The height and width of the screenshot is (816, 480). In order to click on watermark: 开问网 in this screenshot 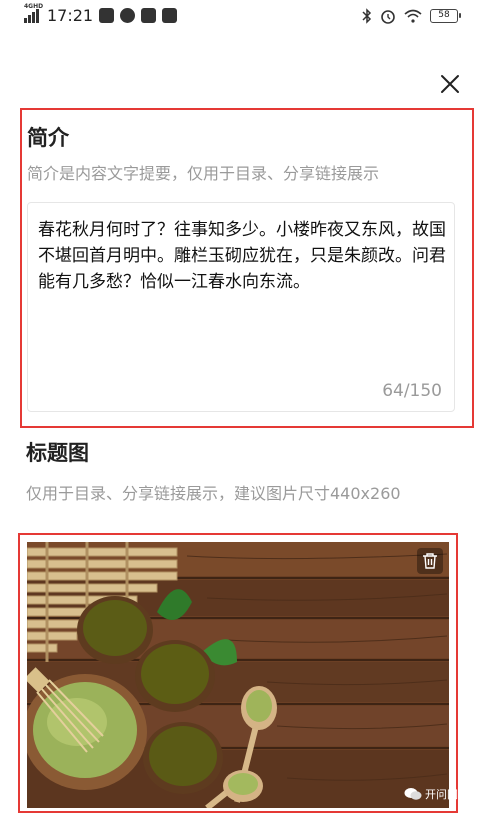, I will do `click(431, 794)`.